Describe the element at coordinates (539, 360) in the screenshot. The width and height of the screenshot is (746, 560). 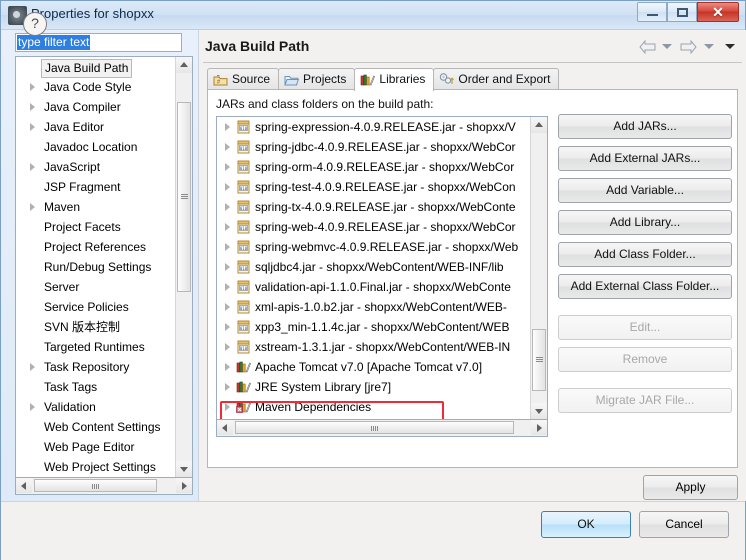
I see `libraries-scrollbar-thumb` at that location.